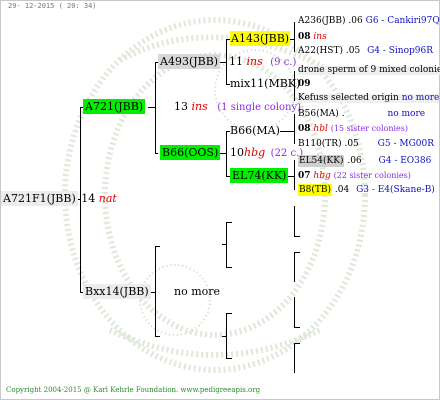  I want to click on gen1-top-node: A721(JBB), so click(114, 106).